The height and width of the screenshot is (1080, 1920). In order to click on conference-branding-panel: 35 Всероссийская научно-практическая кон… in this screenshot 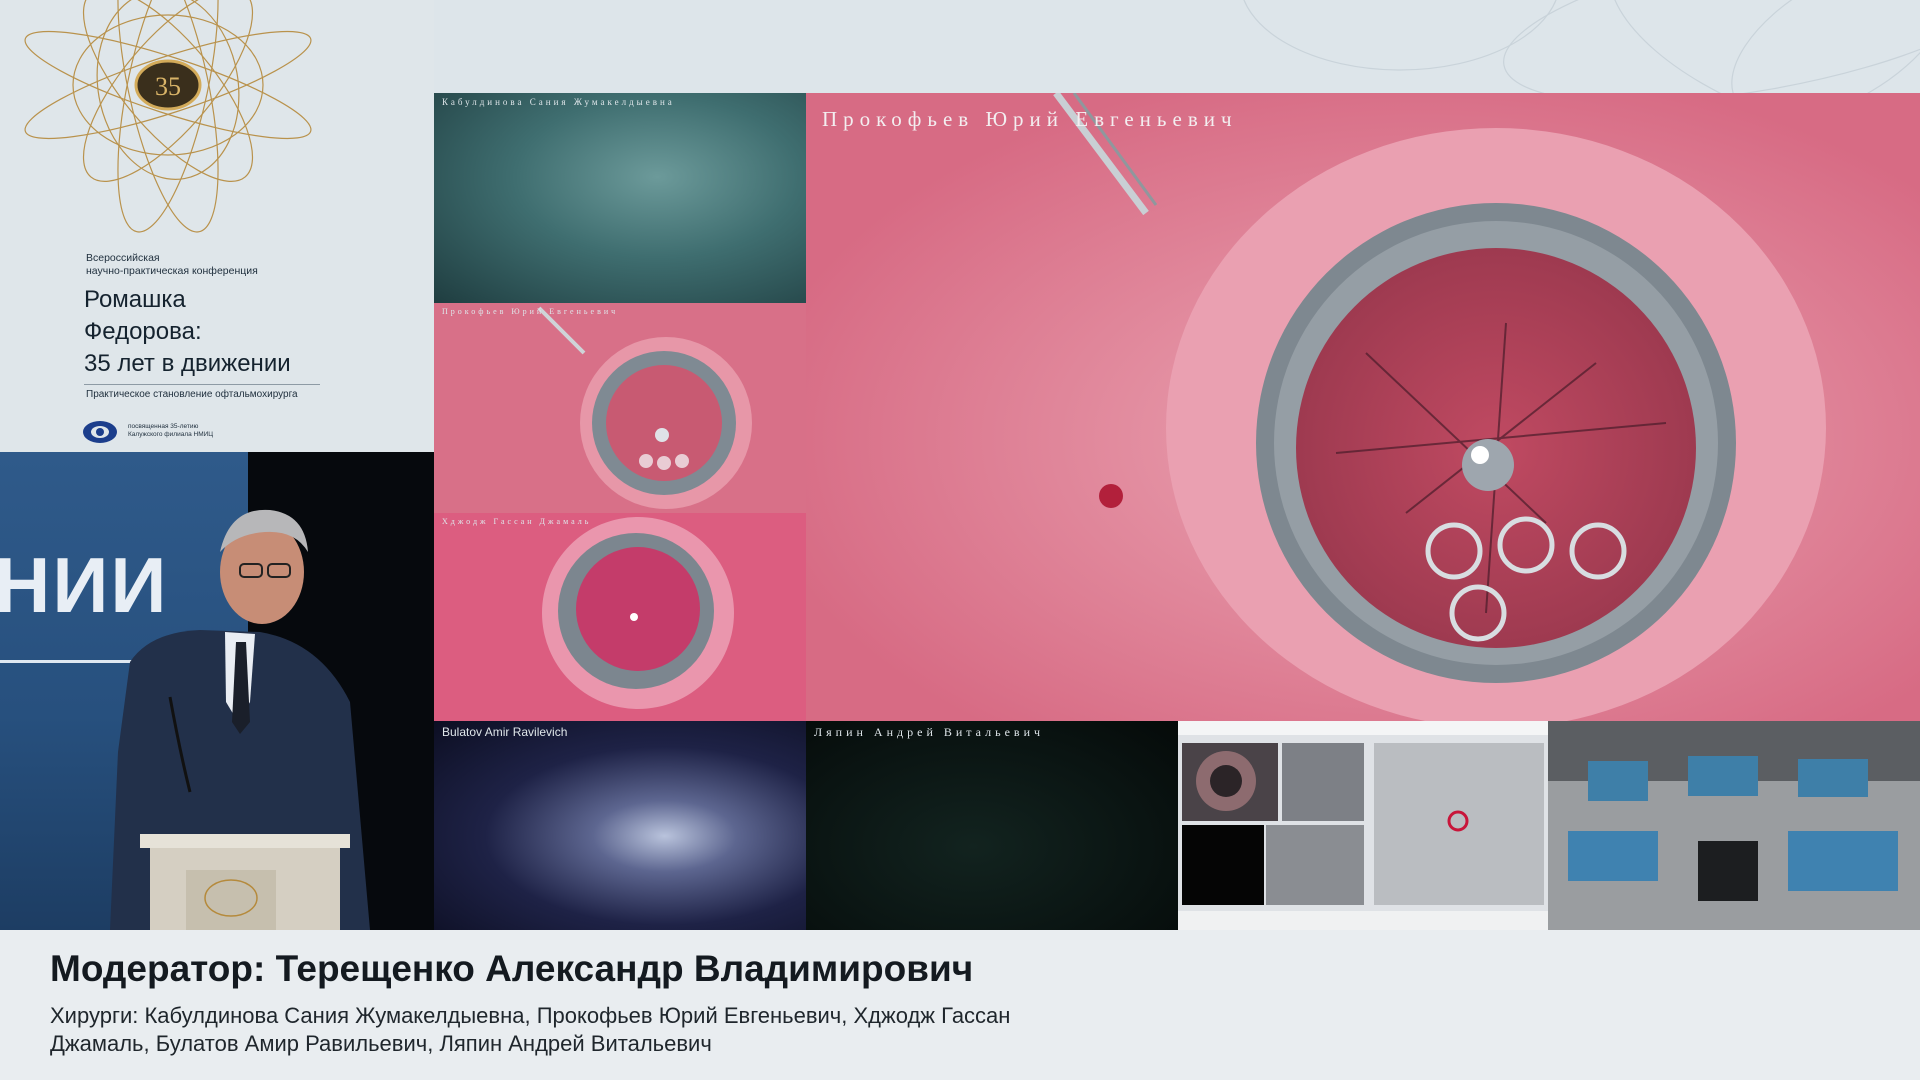, I will do `click(217, 226)`.